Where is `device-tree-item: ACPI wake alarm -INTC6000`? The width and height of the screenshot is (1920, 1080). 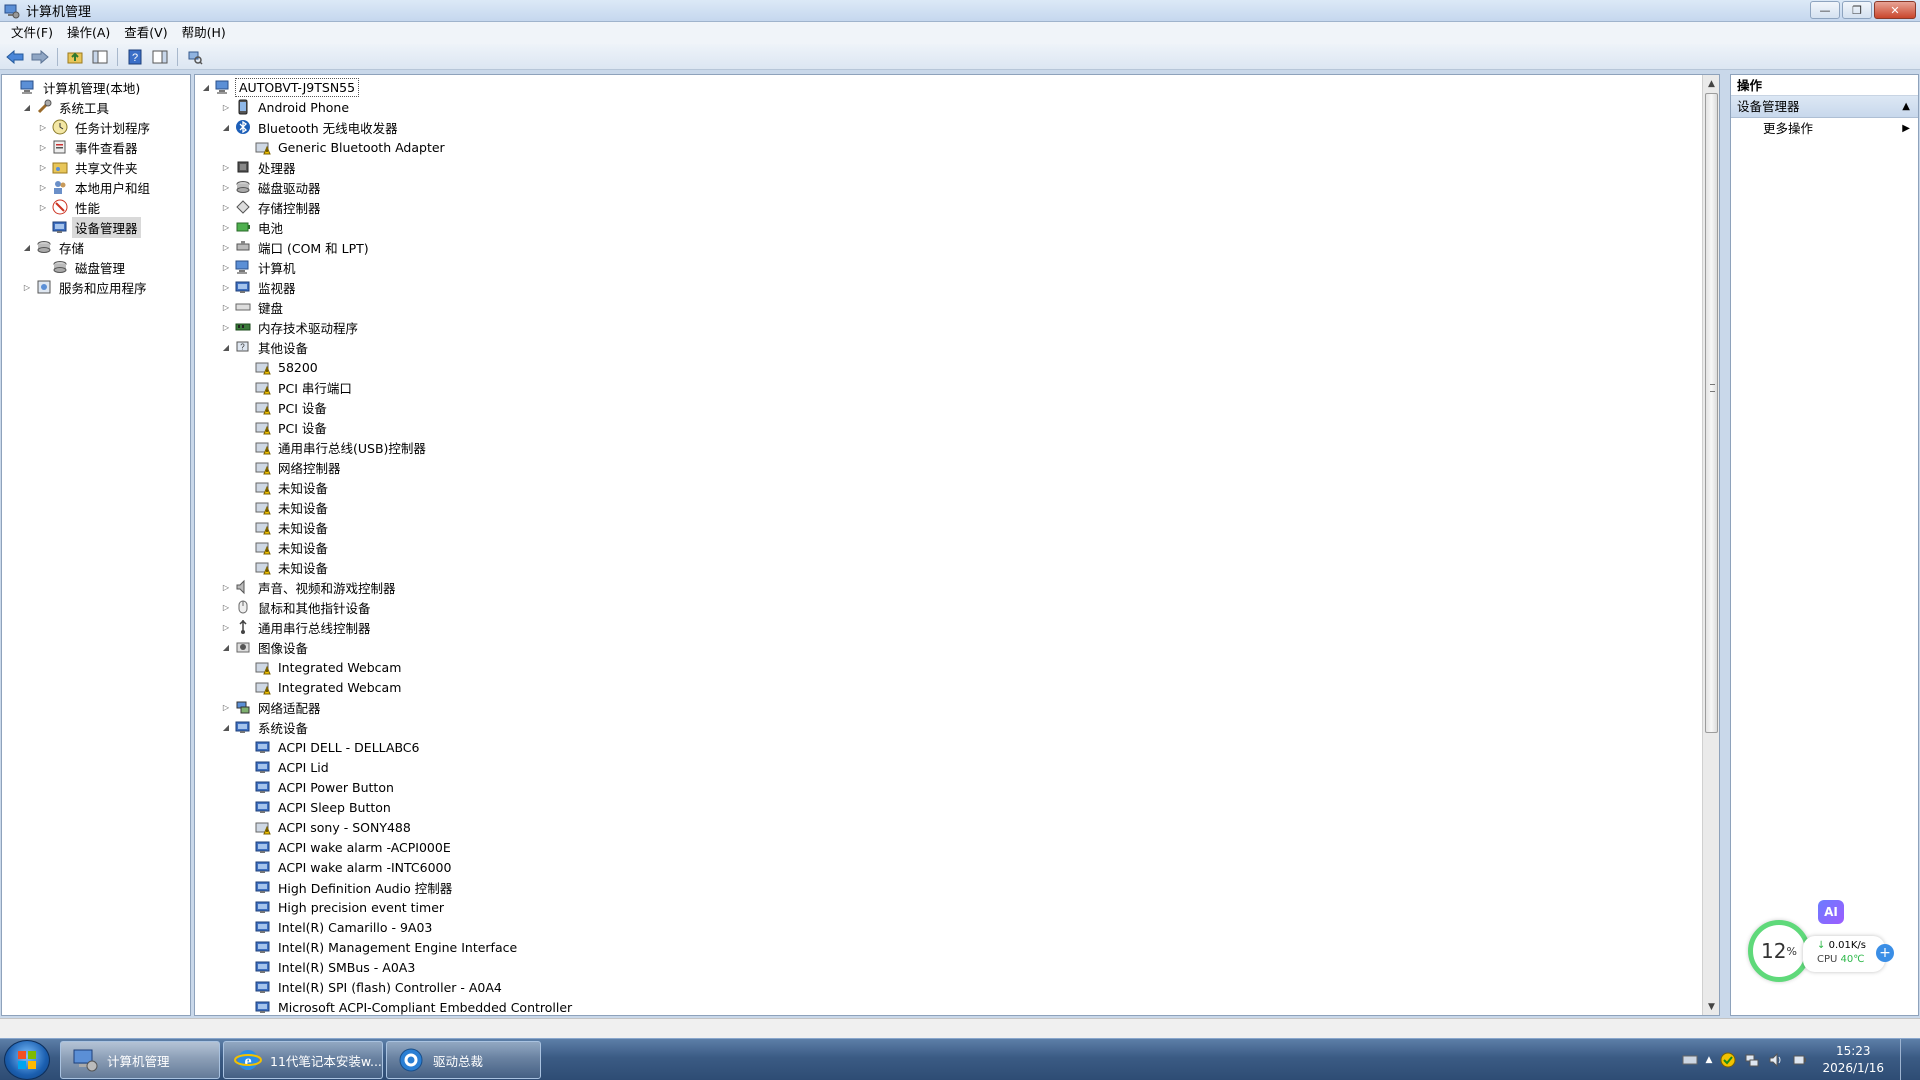
device-tree-item: ACPI wake alarm -INTC6000 is located at coordinates (347, 867).